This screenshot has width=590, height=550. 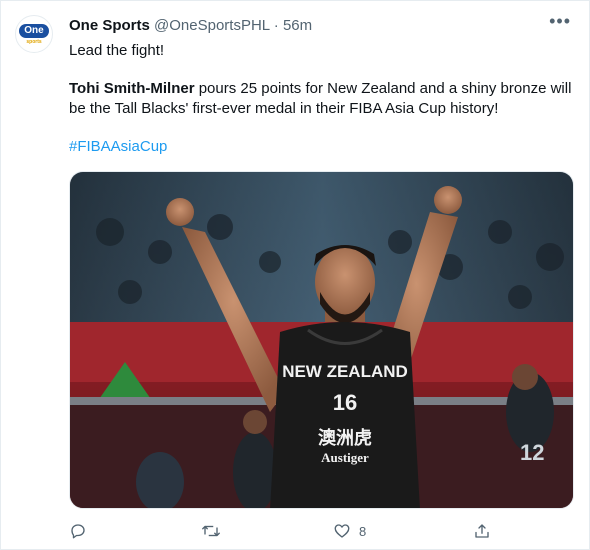 I want to click on jersey-number: 16, so click(x=345, y=402).